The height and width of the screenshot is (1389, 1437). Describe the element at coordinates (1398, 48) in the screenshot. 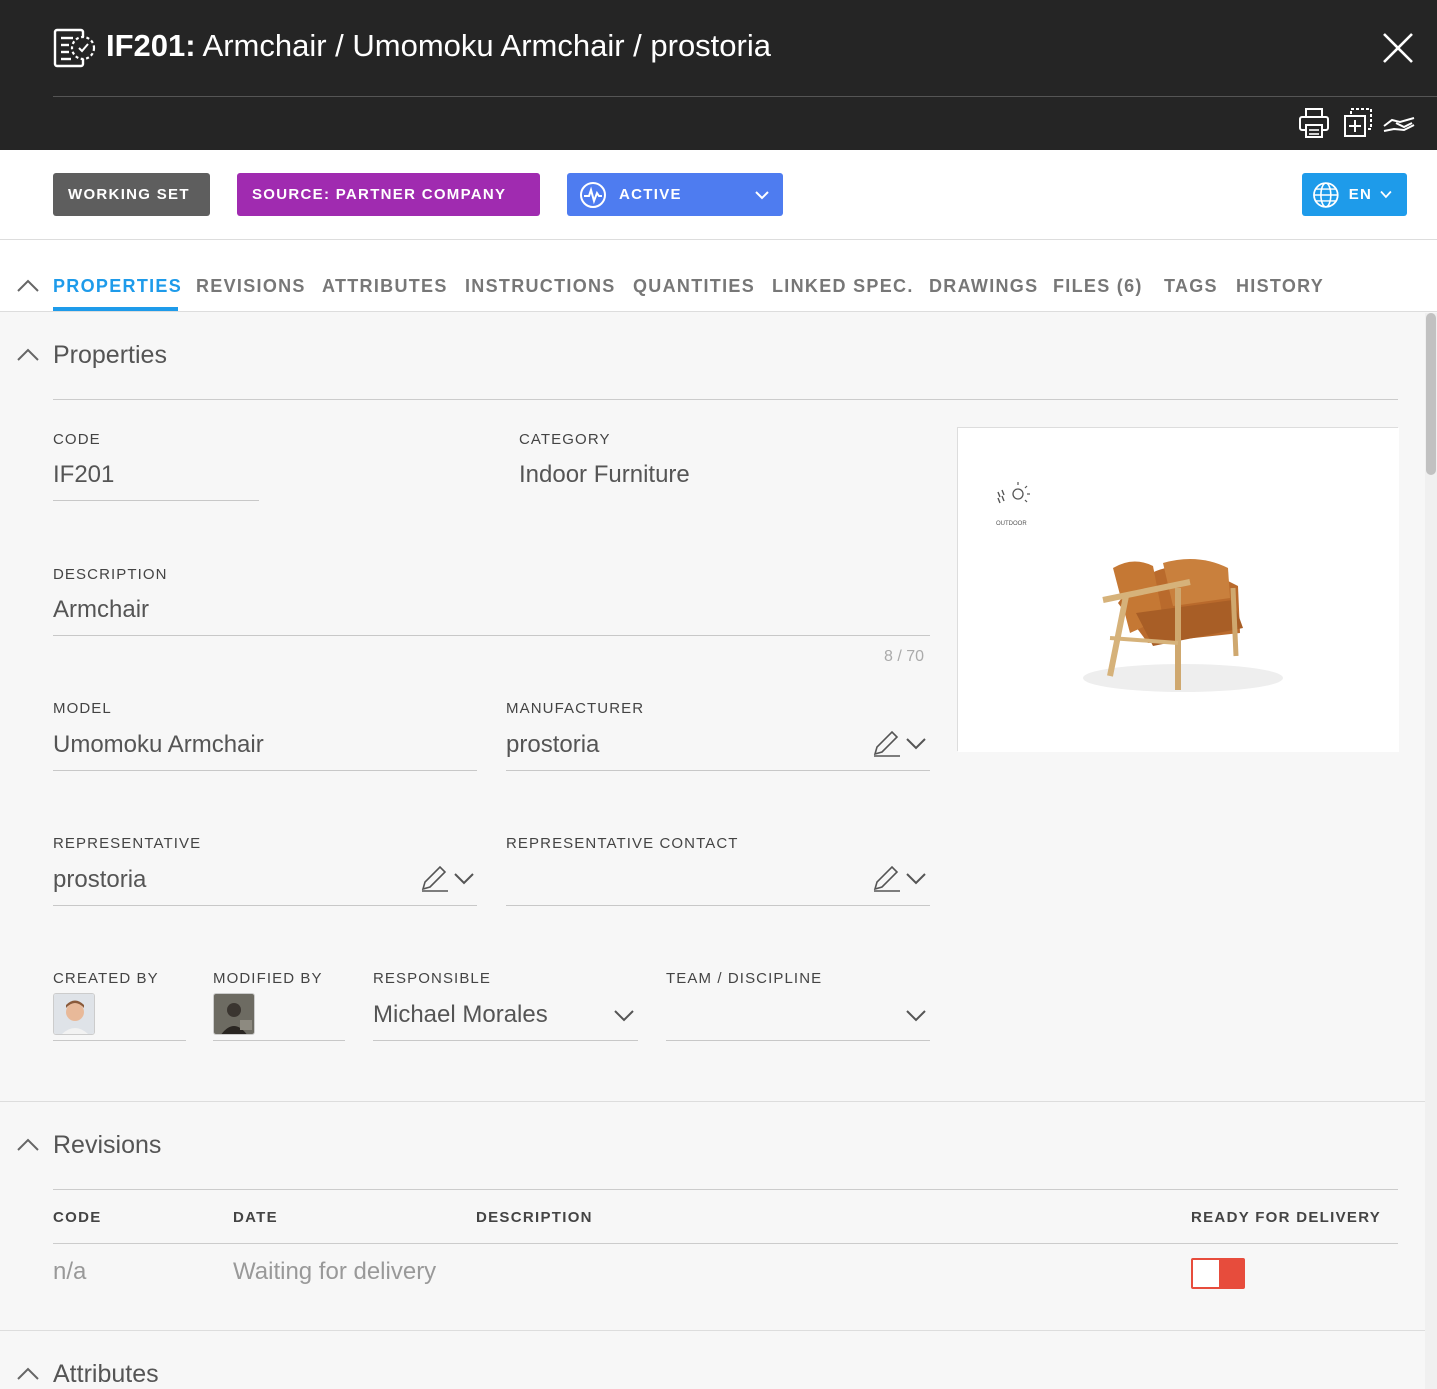

I see `close-icon` at that location.